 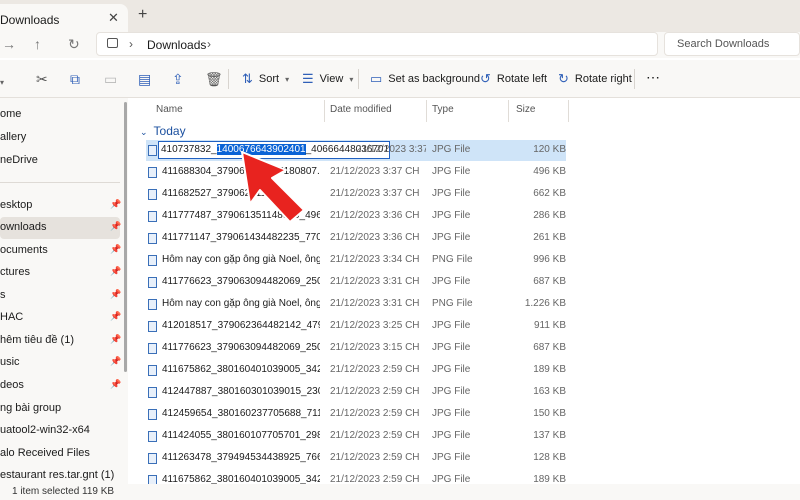 What do you see at coordinates (549, 457) in the screenshot?
I see `size-cell: 128 KB` at bounding box center [549, 457].